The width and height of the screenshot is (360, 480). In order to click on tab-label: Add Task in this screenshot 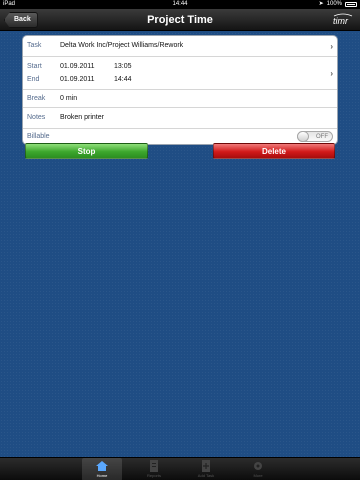, I will do `click(206, 475)`.